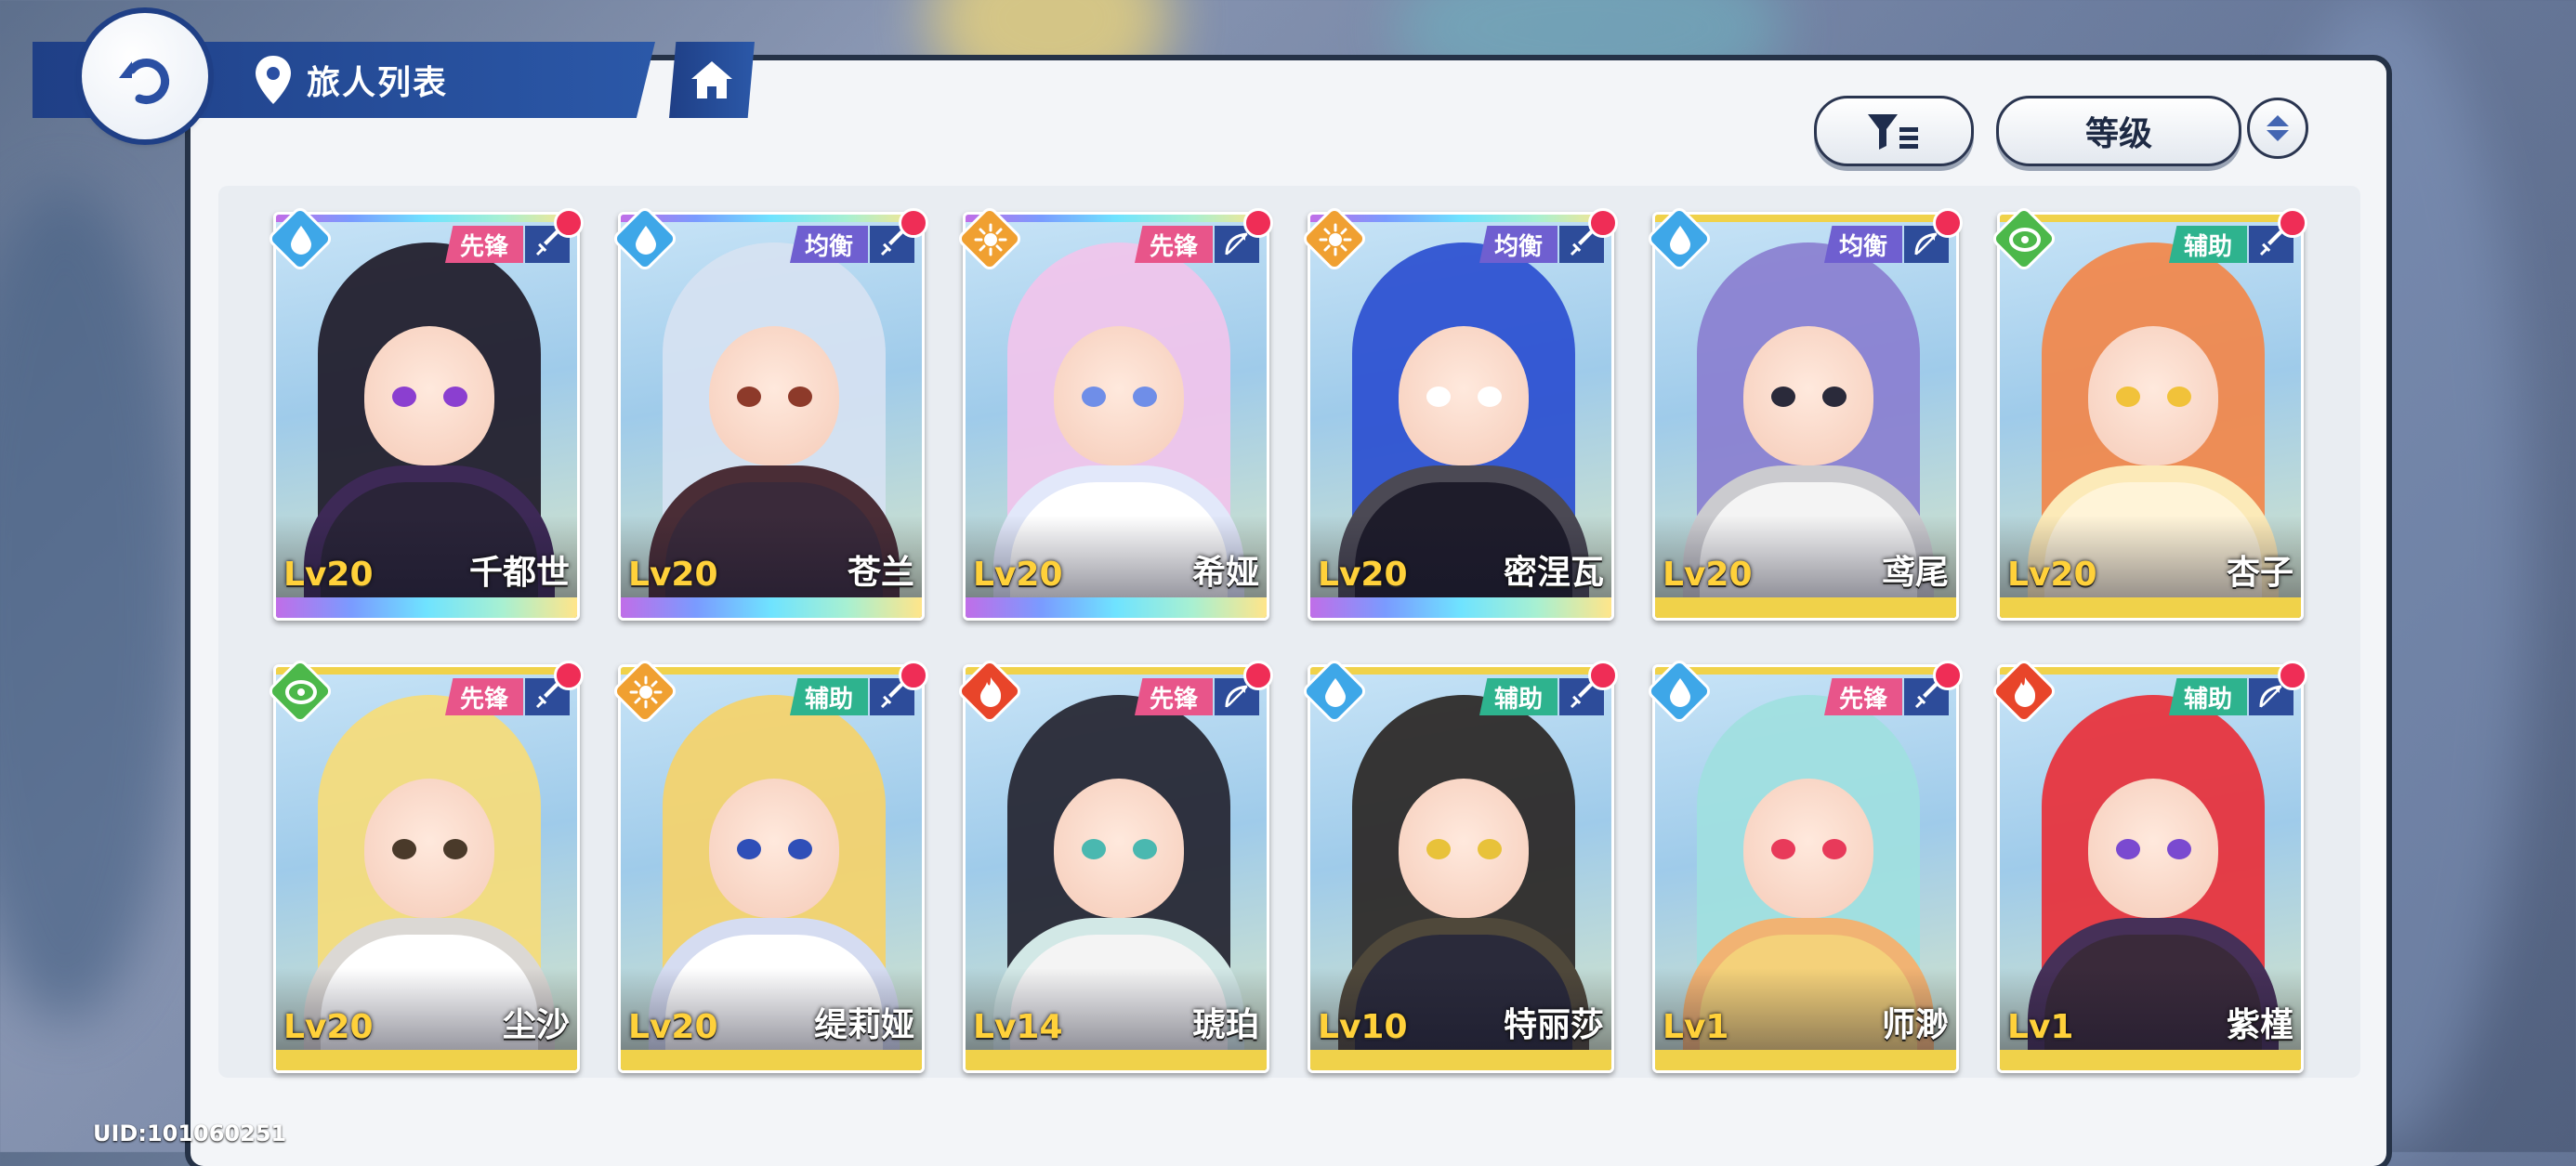  I want to click on traveler-portrait-card: Lv14 琥珀 先锋, so click(1116, 868).